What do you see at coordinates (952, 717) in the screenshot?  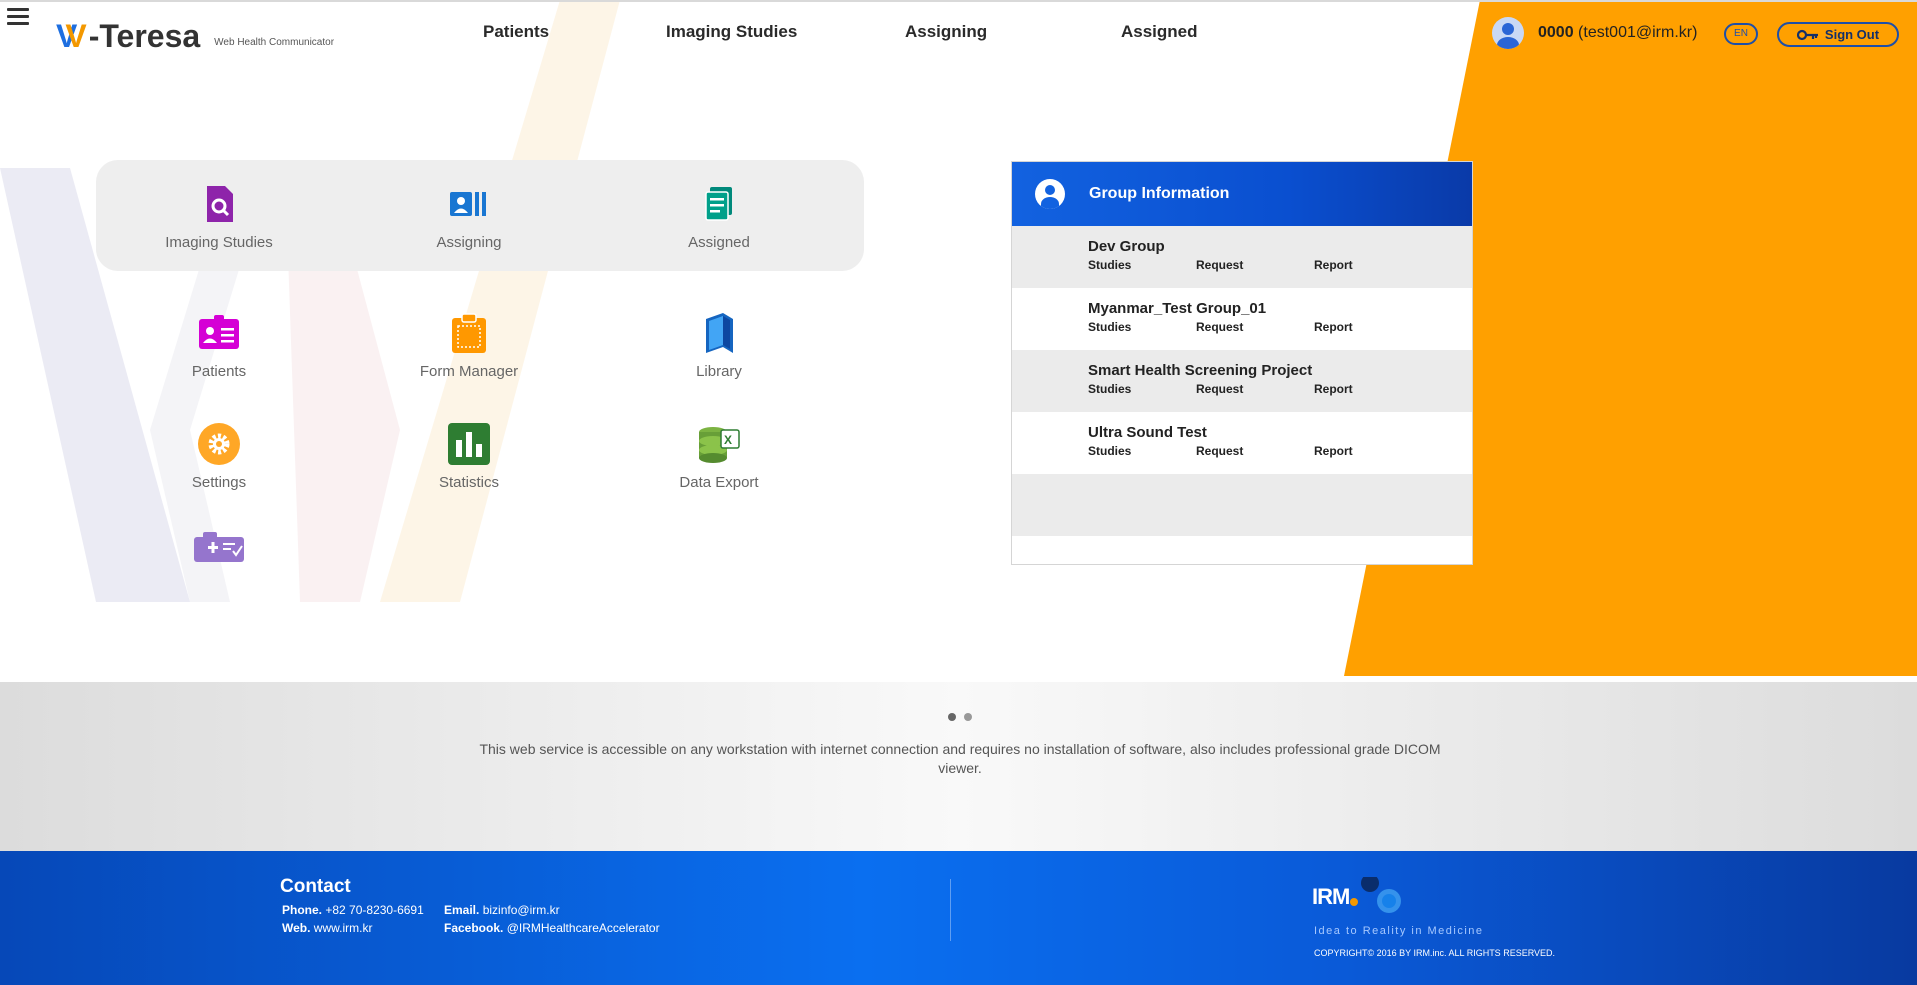 I see `carousel-dot-active` at bounding box center [952, 717].